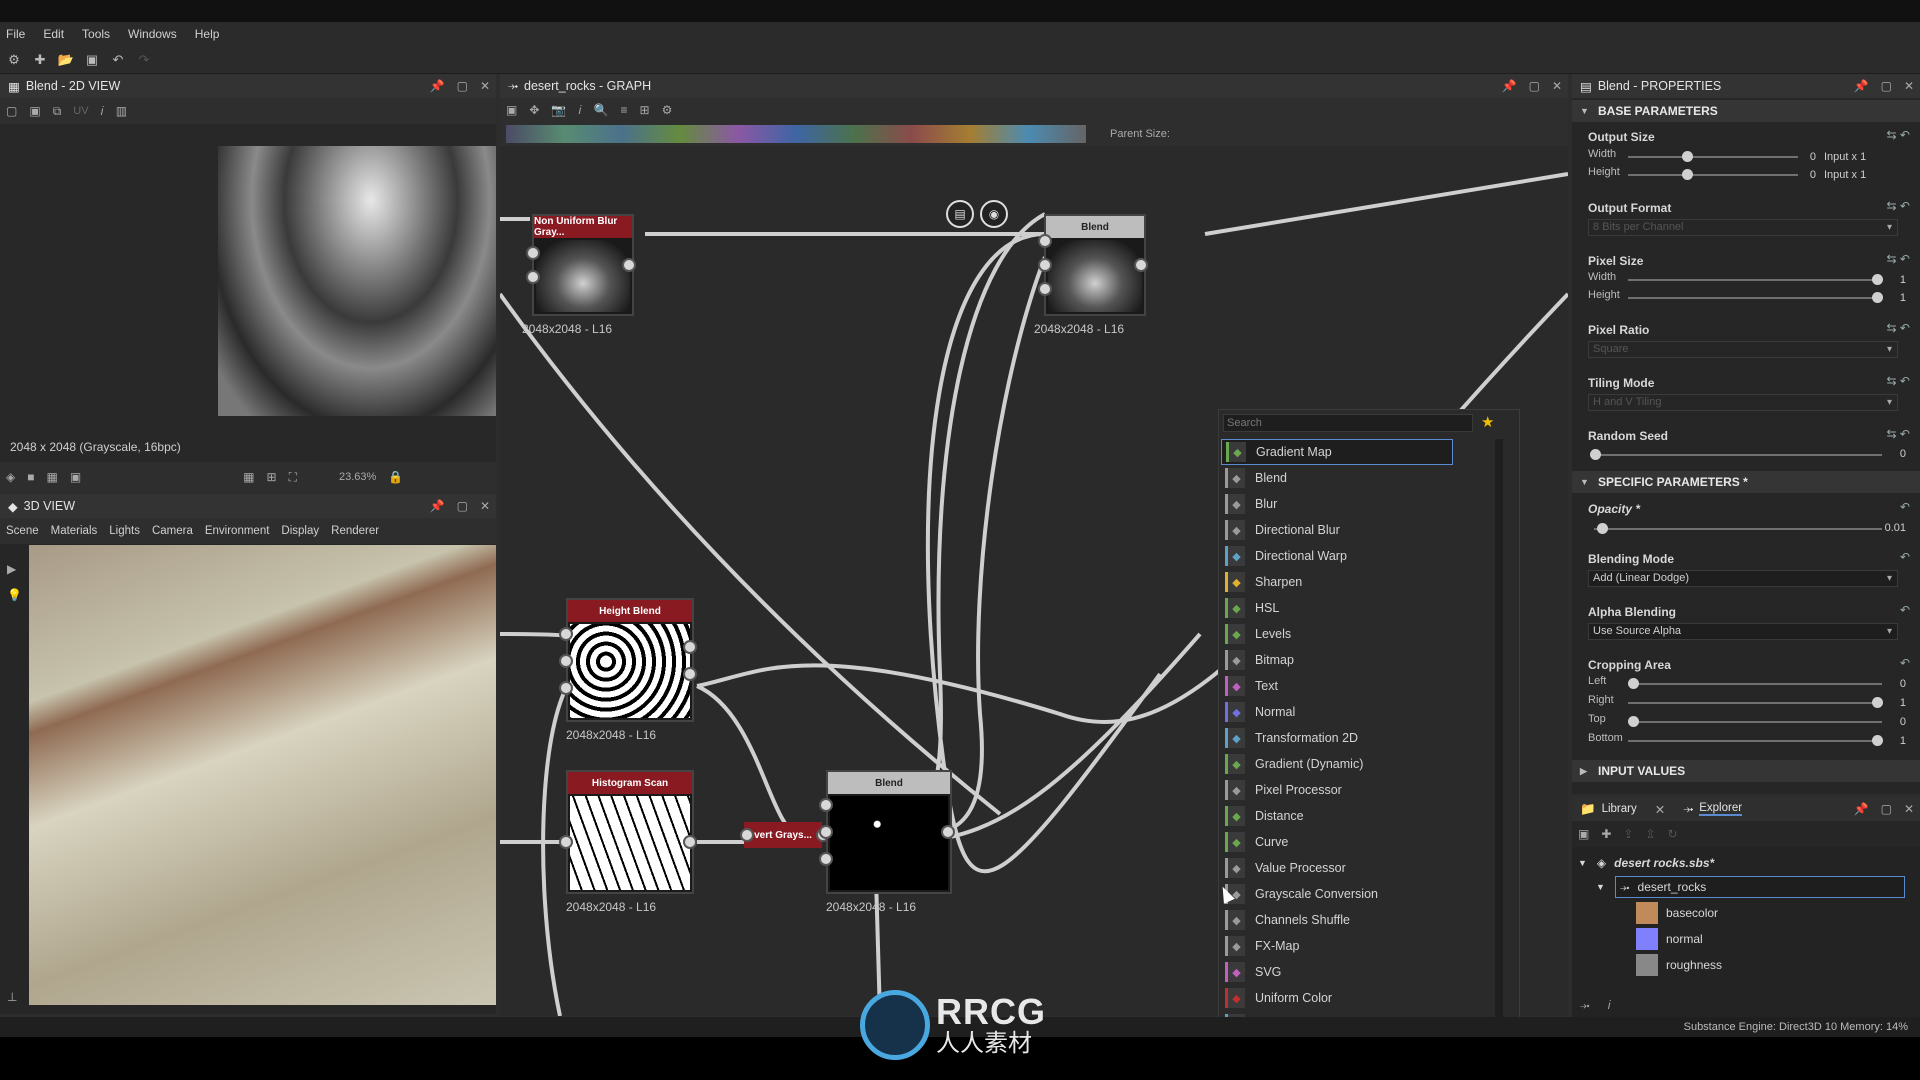 The width and height of the screenshot is (1920, 1080). Describe the element at coordinates (11, 111) in the screenshot. I see `fit-icon: ▢` at that location.